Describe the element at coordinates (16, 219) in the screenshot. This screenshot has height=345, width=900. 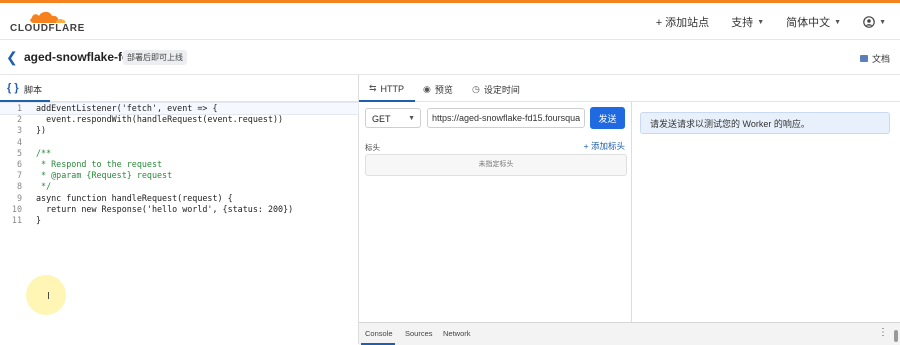
I see `line-number: 11` at that location.